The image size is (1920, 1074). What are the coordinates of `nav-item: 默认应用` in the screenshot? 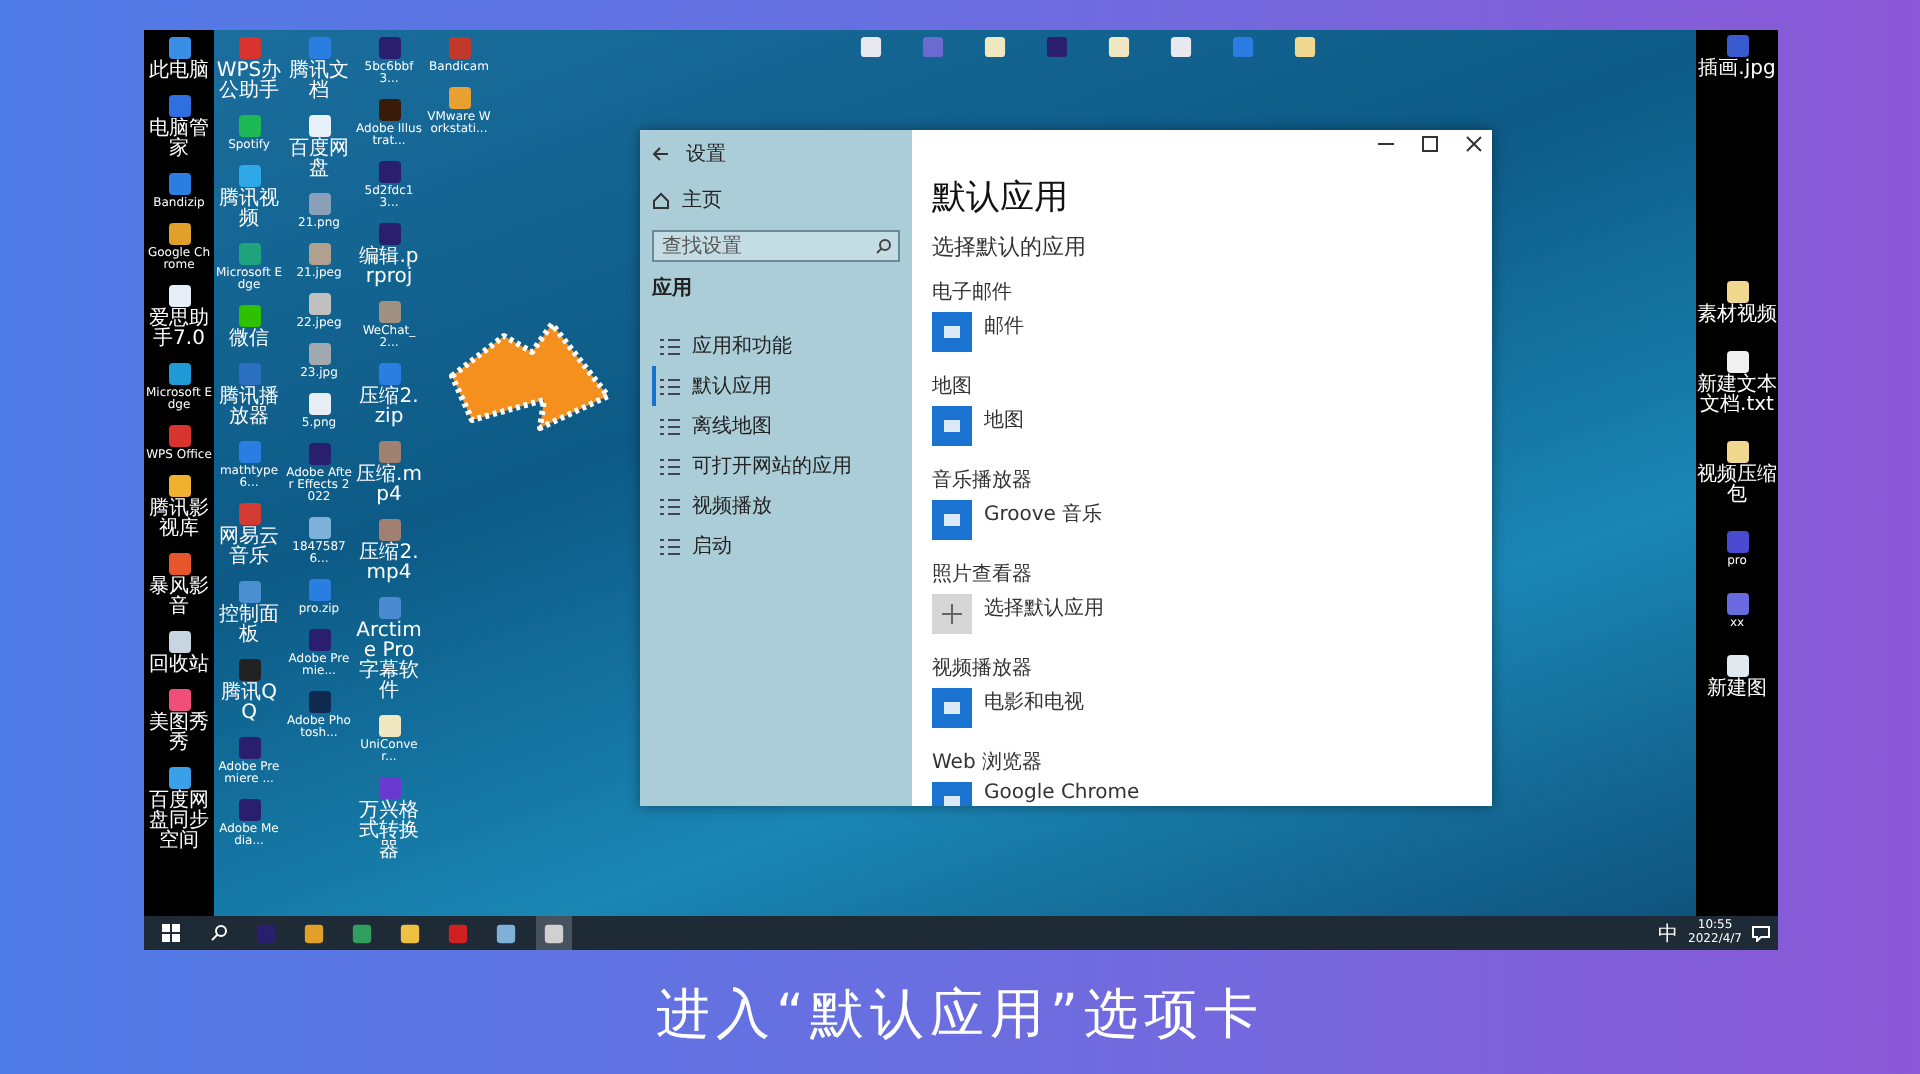 It's located at (776, 386).